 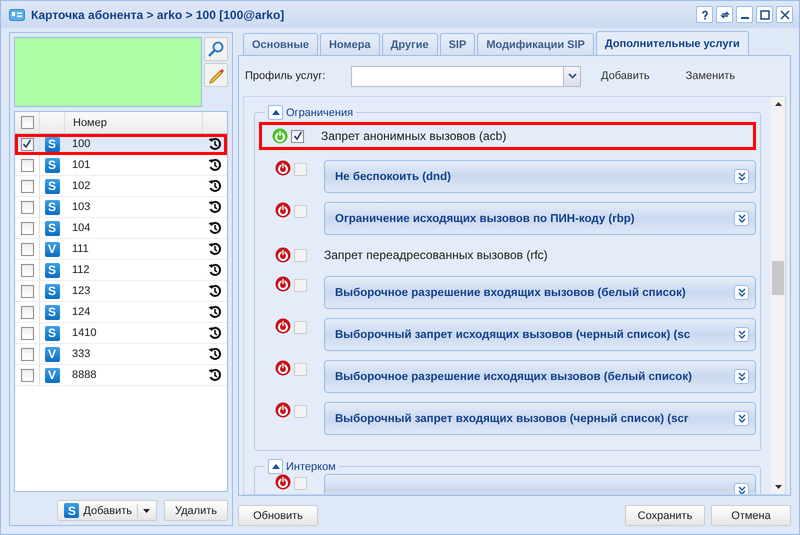 I want to click on number-cell-text: 102, so click(x=81, y=186).